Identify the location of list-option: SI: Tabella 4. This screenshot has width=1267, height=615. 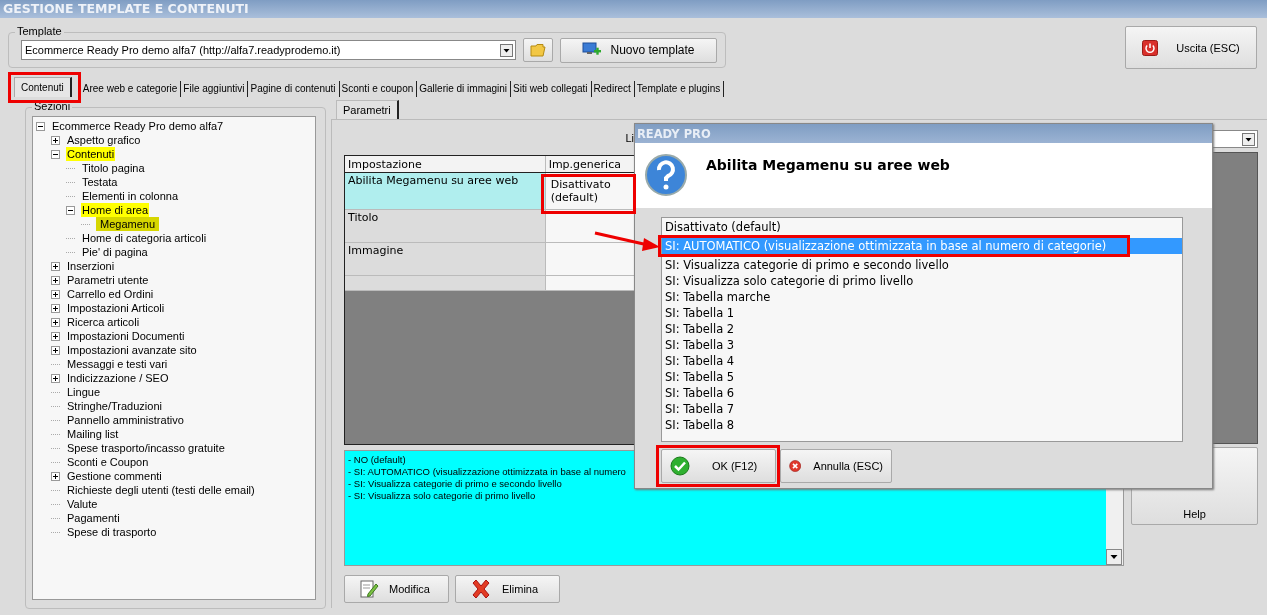
(922, 361).